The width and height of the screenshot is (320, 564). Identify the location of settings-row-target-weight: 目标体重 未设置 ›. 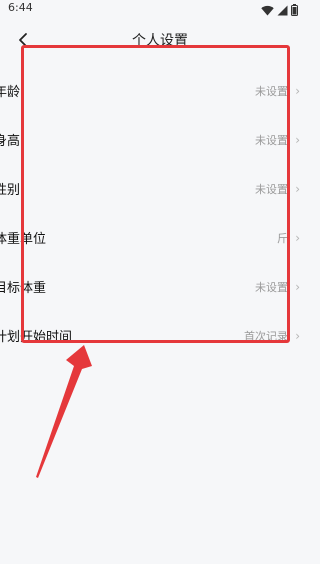
(160, 286).